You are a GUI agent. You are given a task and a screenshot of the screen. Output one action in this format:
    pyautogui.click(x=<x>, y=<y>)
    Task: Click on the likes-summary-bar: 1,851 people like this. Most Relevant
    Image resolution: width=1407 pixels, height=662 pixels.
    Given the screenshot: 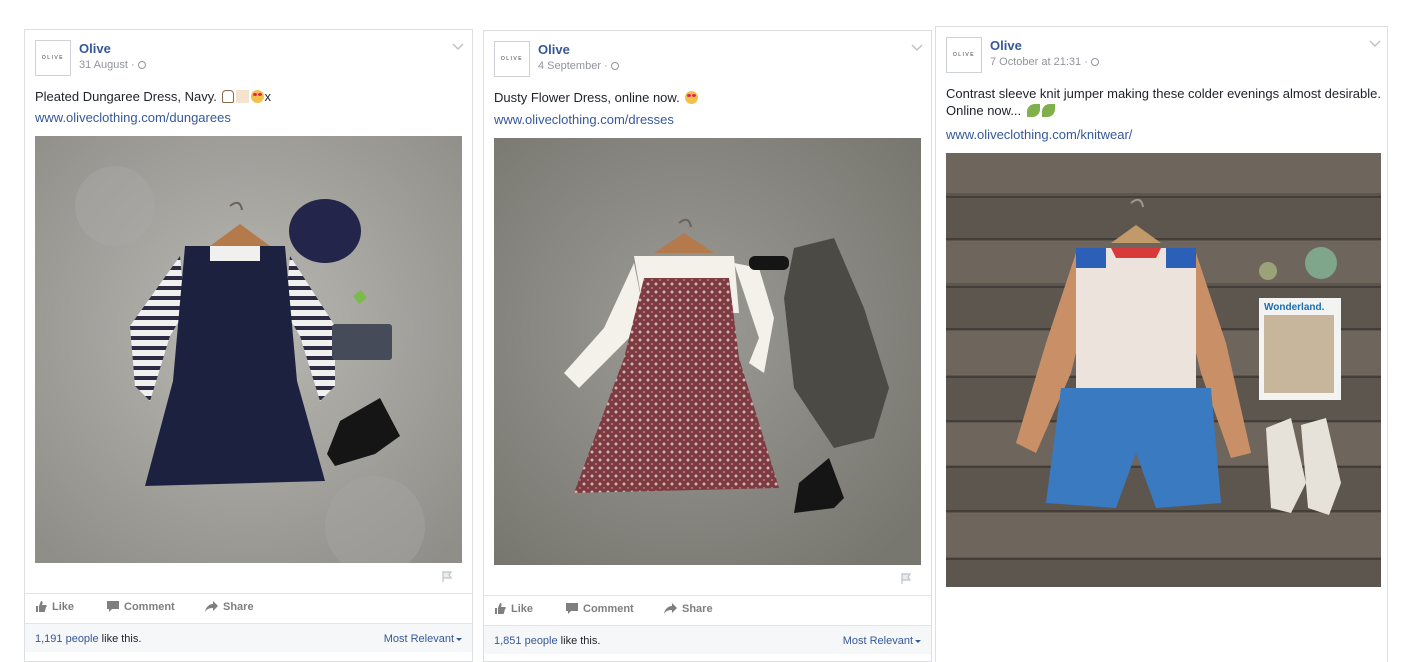 What is the action you would take?
    pyautogui.click(x=707, y=639)
    